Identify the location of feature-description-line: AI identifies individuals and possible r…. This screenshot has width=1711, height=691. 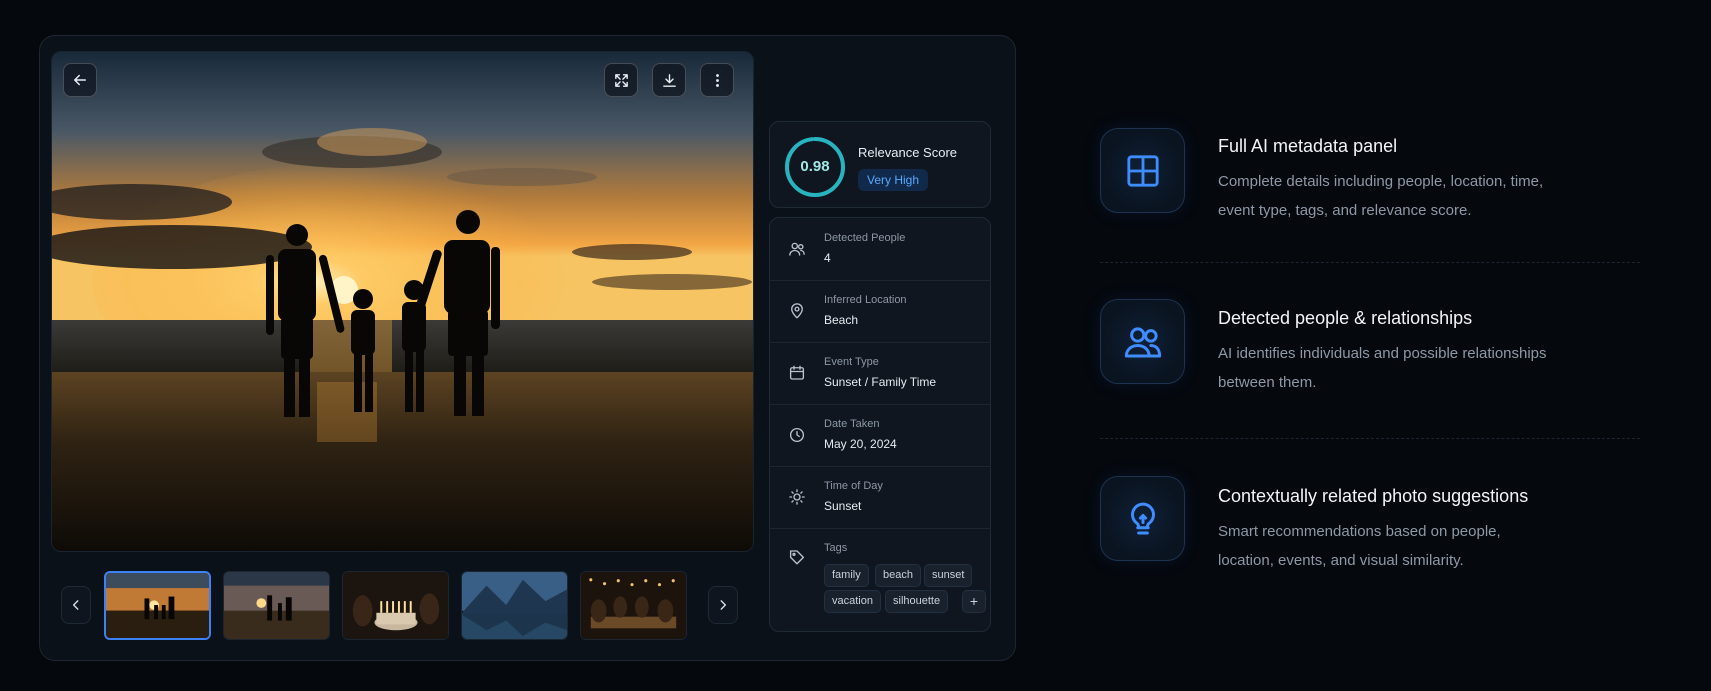
(1382, 353).